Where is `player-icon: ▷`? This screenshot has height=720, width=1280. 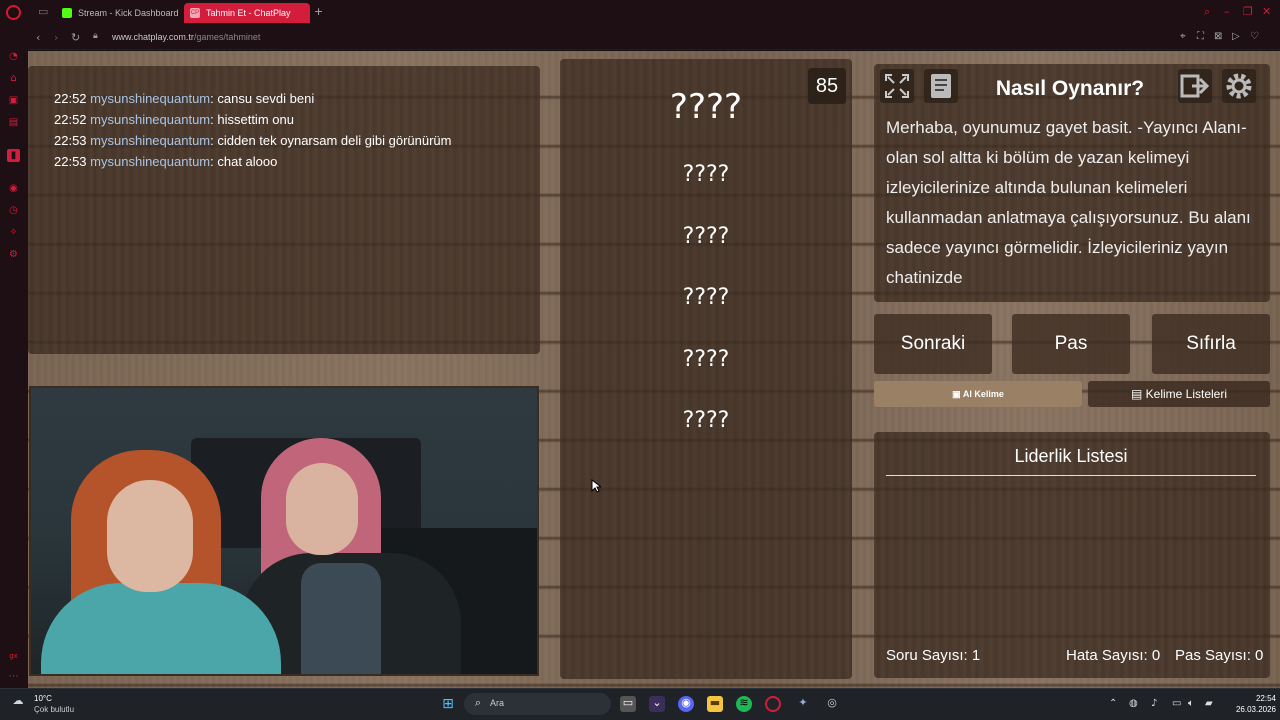
player-icon: ▷ is located at coordinates (1236, 36).